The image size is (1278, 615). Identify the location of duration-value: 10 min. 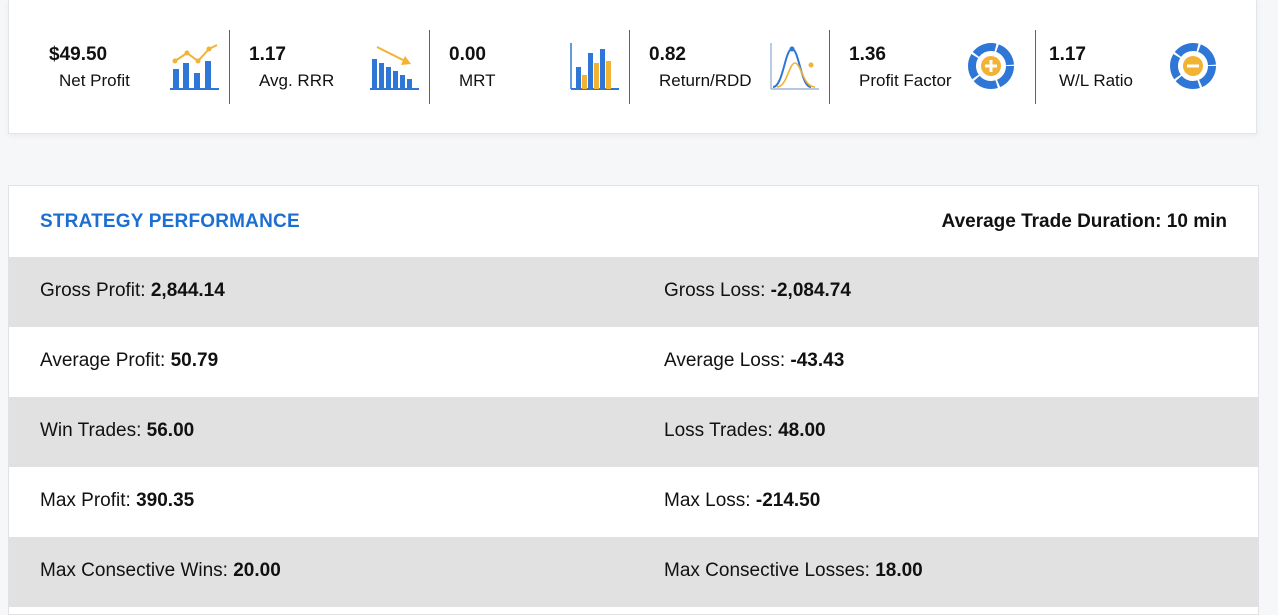
(1196, 221).